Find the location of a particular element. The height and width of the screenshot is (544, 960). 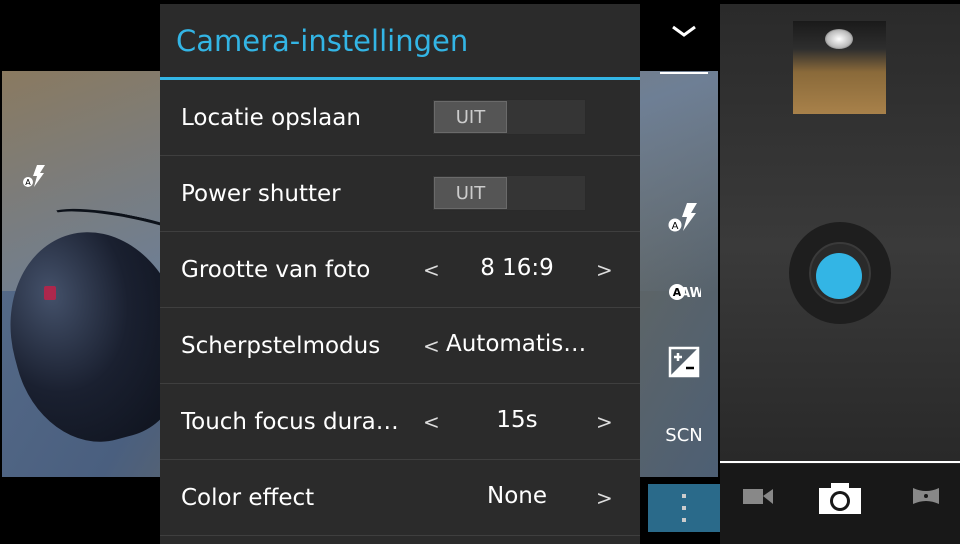

mode-bar is located at coordinates (840, 504).